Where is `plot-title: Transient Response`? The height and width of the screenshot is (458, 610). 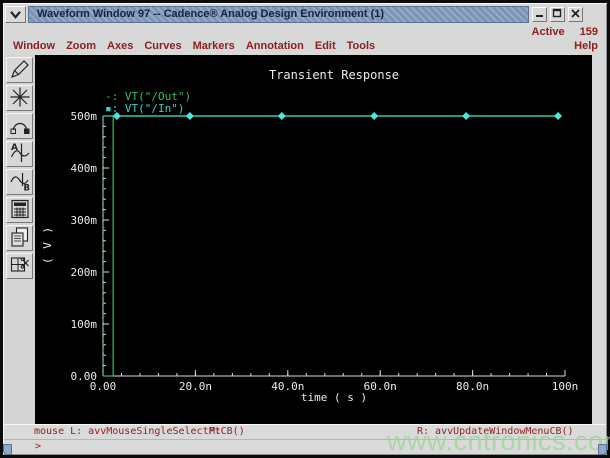
plot-title: Transient Response is located at coordinates (334, 75).